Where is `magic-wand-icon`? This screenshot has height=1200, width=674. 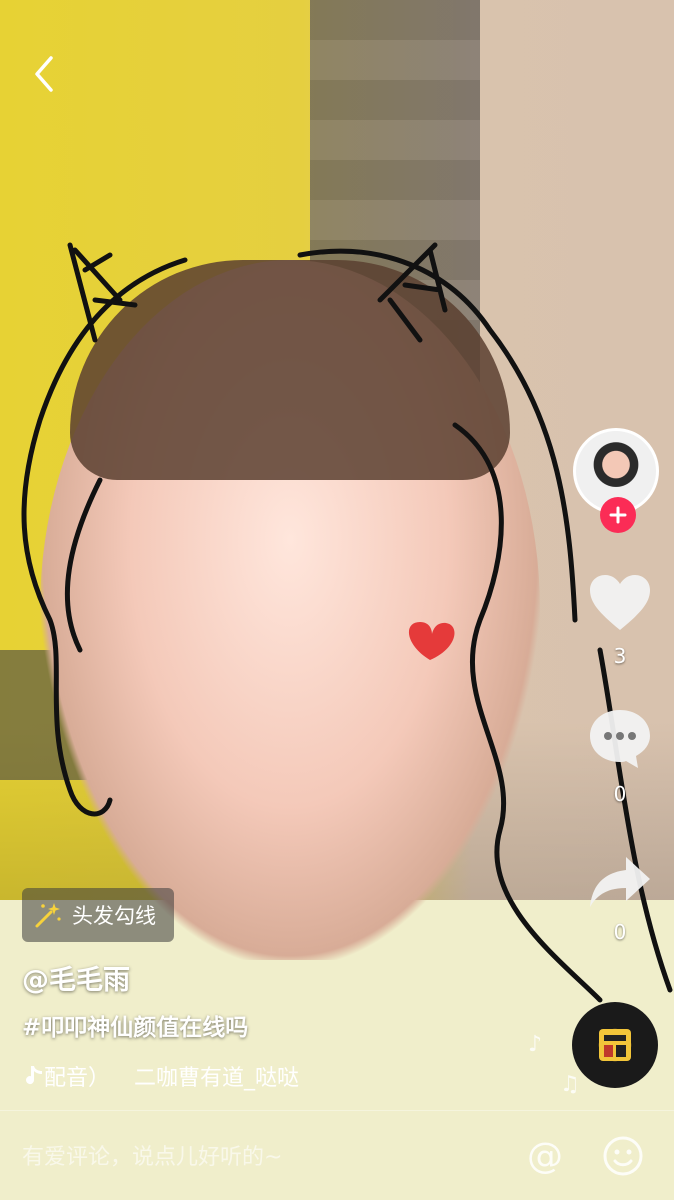 magic-wand-icon is located at coordinates (48, 915).